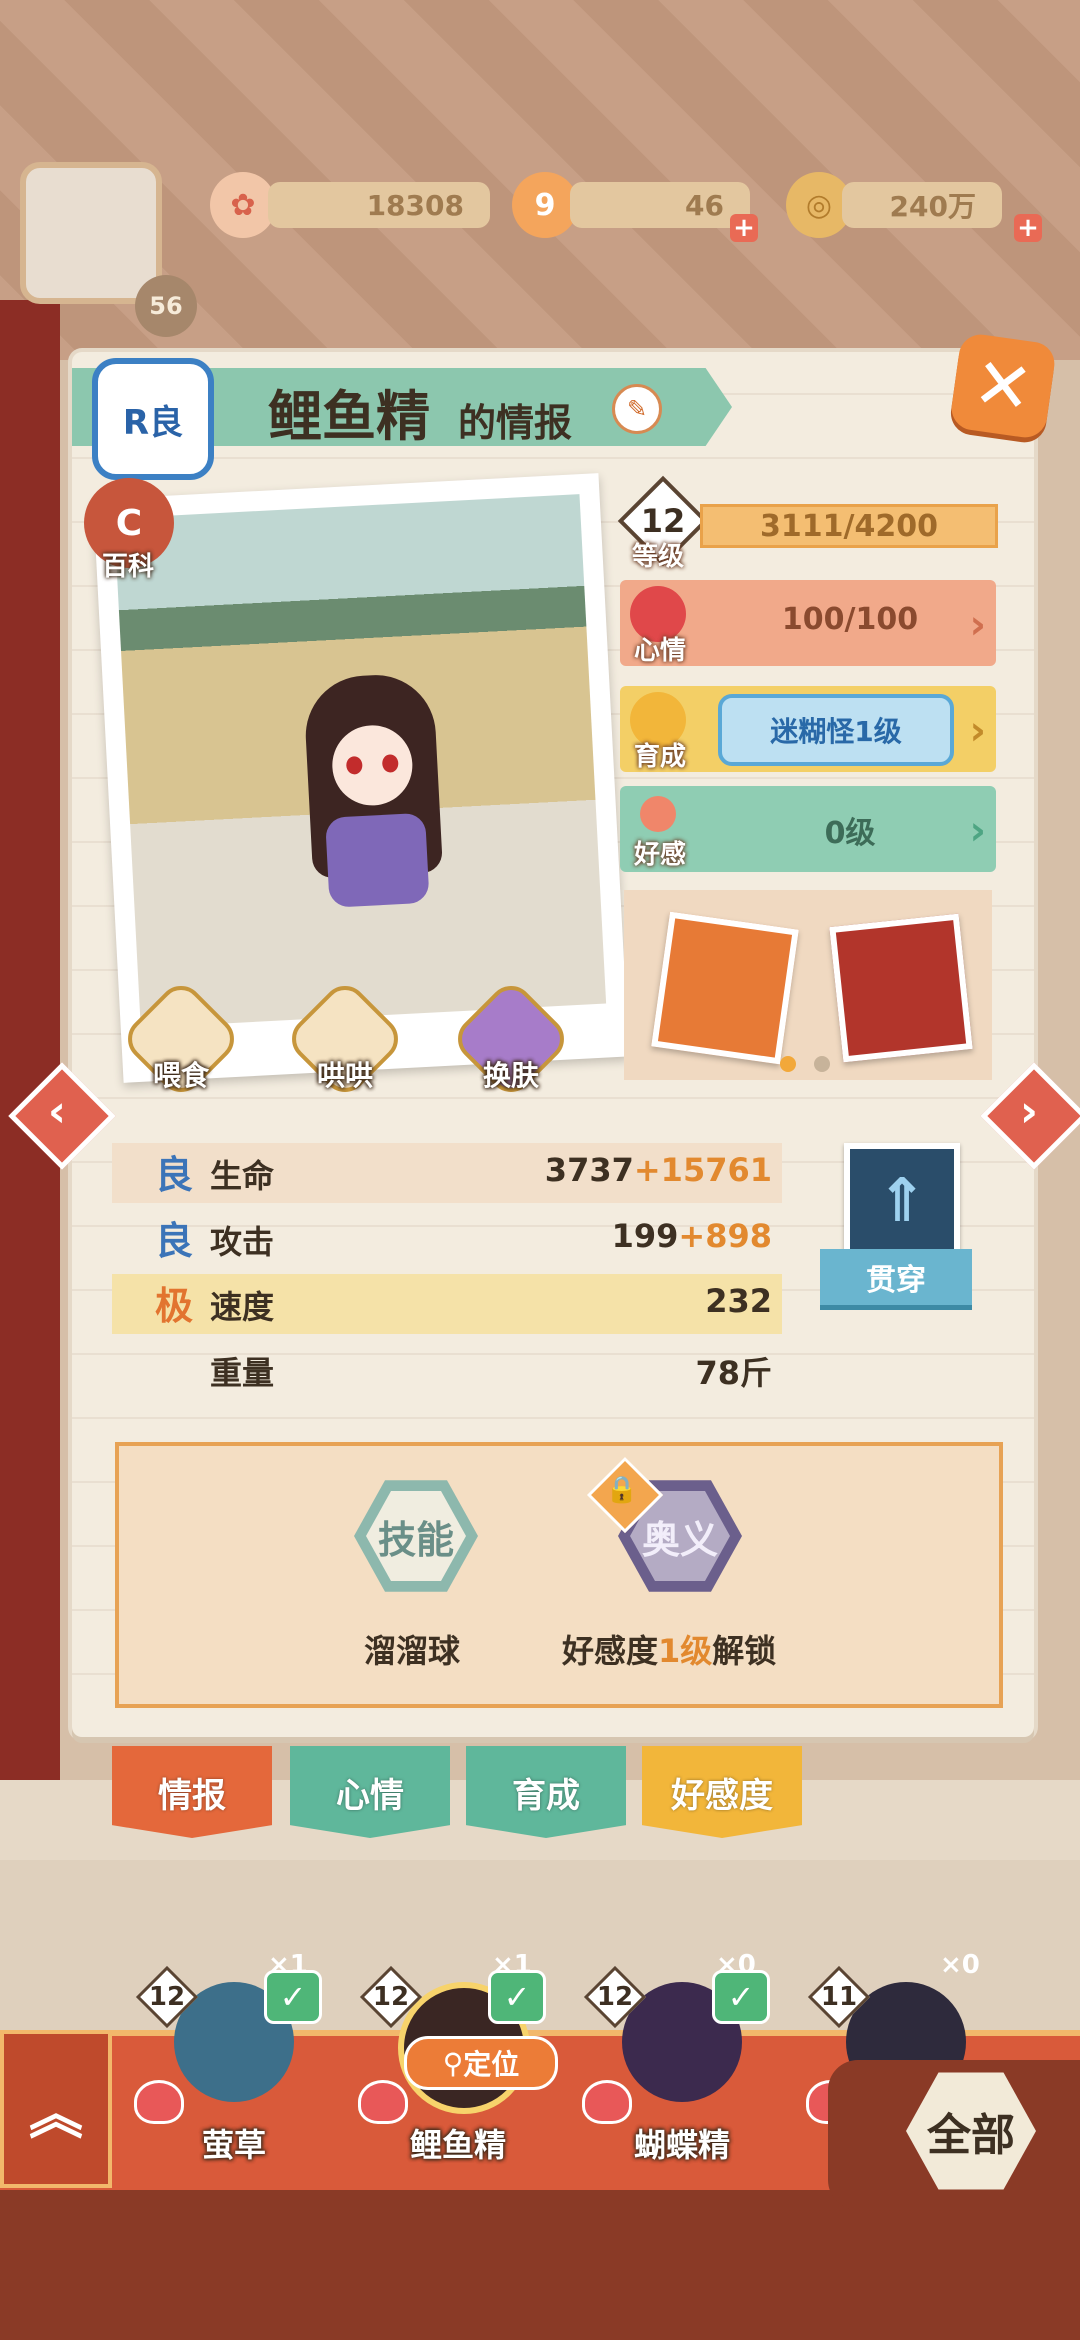 This screenshot has height=2340, width=1080. Describe the element at coordinates (836, 730) in the screenshot. I see `growth-stage-pill: 迷糊怪1级` at that location.